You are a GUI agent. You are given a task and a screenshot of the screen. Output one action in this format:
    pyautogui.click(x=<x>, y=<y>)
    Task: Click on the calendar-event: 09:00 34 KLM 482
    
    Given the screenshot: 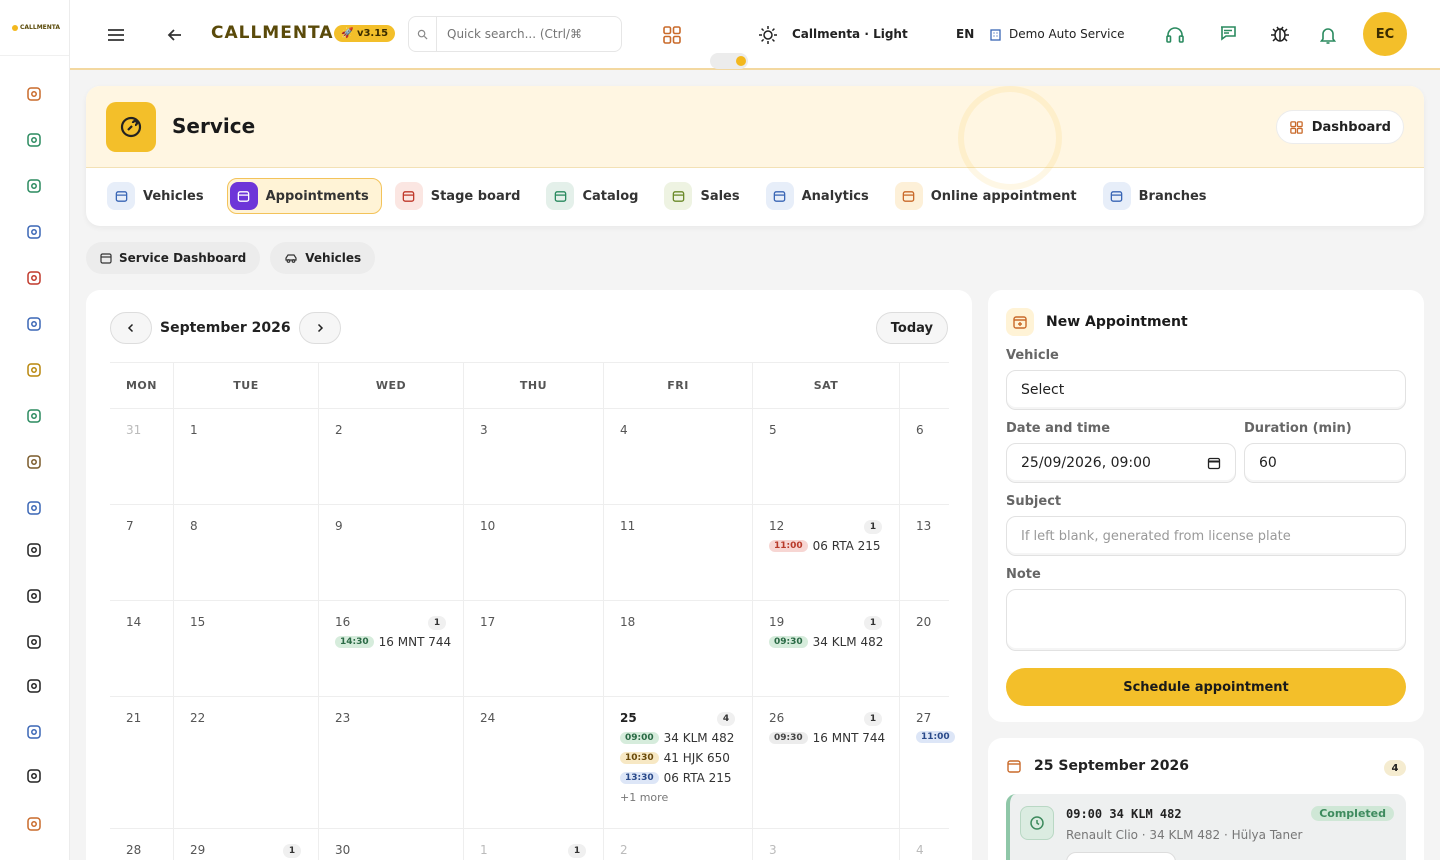 What is the action you would take?
    pyautogui.click(x=686, y=738)
    